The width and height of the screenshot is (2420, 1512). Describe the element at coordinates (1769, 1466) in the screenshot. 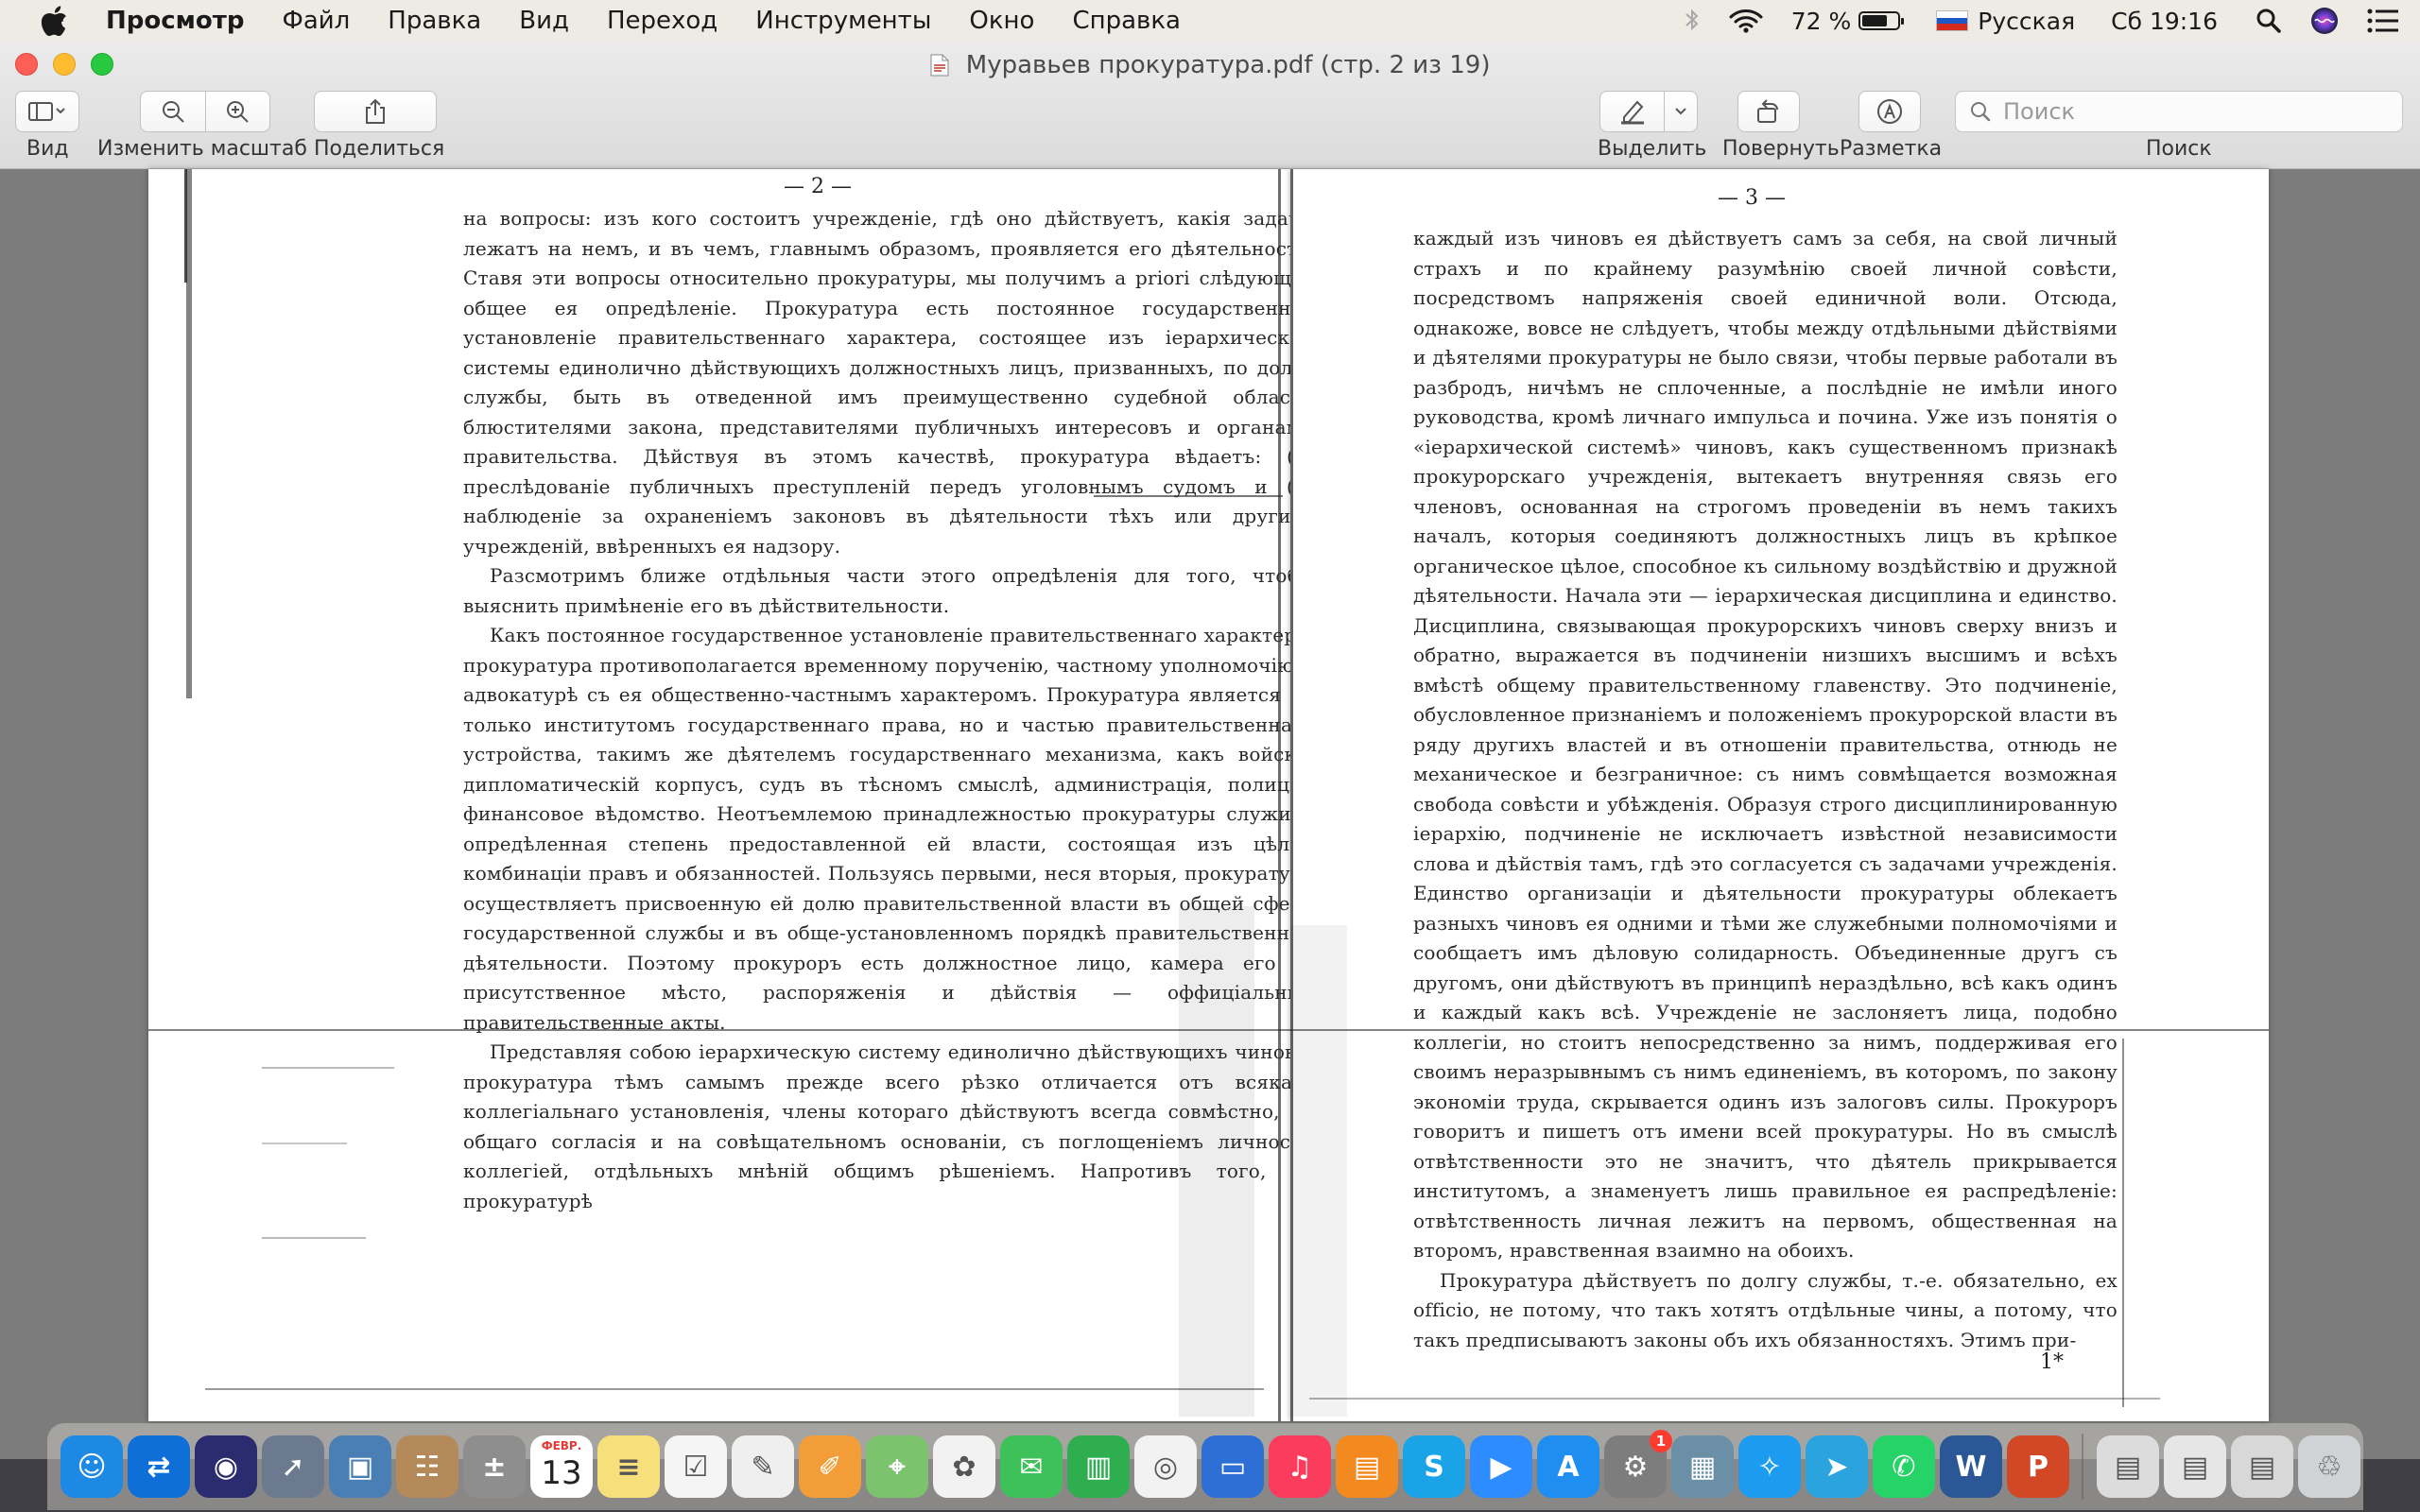

I see `safari-icon: ✧` at that location.